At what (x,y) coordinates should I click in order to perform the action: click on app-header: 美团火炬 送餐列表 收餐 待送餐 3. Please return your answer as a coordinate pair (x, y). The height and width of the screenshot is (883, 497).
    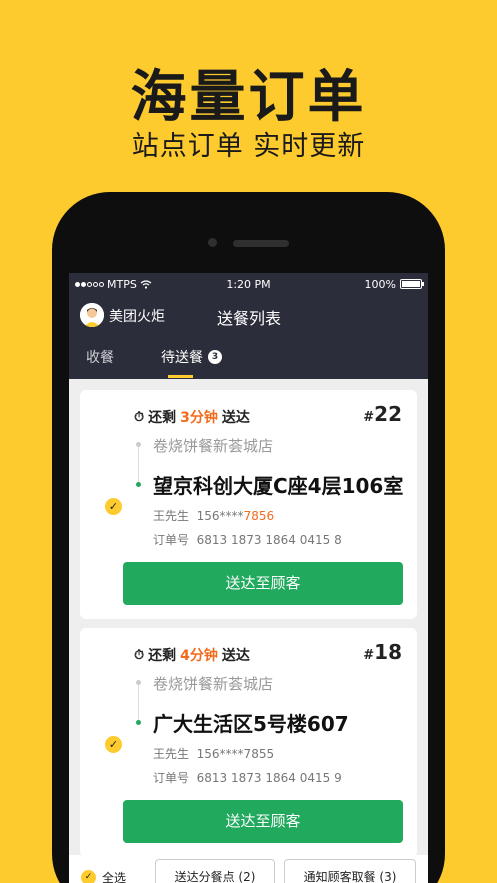
    Looking at the image, I should click on (248, 337).